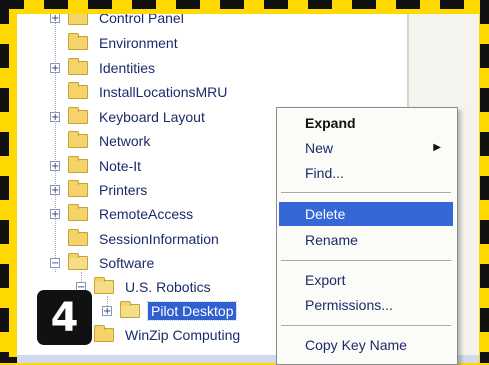 Image resolution: width=489 pixels, height=365 pixels. What do you see at coordinates (123, 190) in the screenshot?
I see `tree-item-label: Printers` at bounding box center [123, 190].